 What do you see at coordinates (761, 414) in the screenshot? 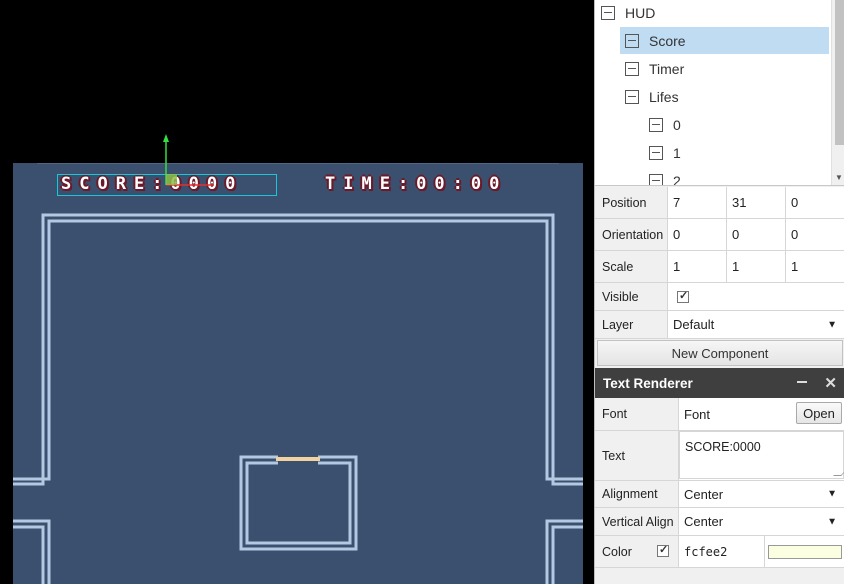
I see `font-field: Font Open` at bounding box center [761, 414].